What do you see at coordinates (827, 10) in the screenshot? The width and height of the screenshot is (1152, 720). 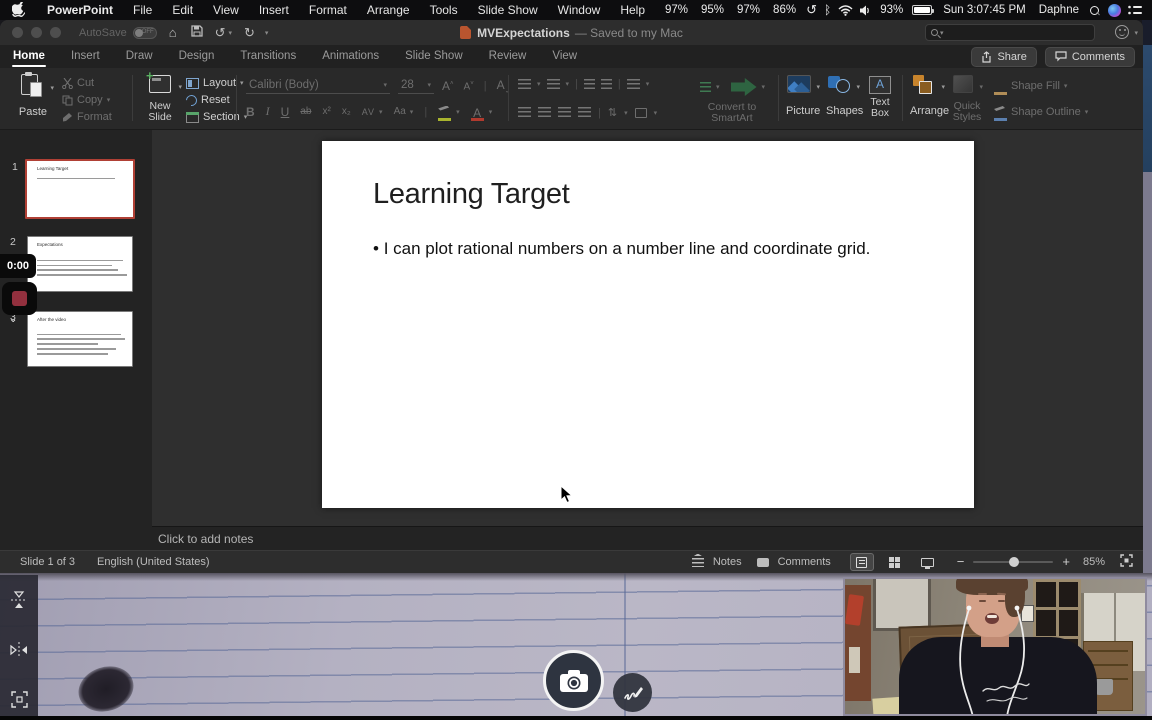 I see `bluetooth-icon: ᛒ` at bounding box center [827, 10].